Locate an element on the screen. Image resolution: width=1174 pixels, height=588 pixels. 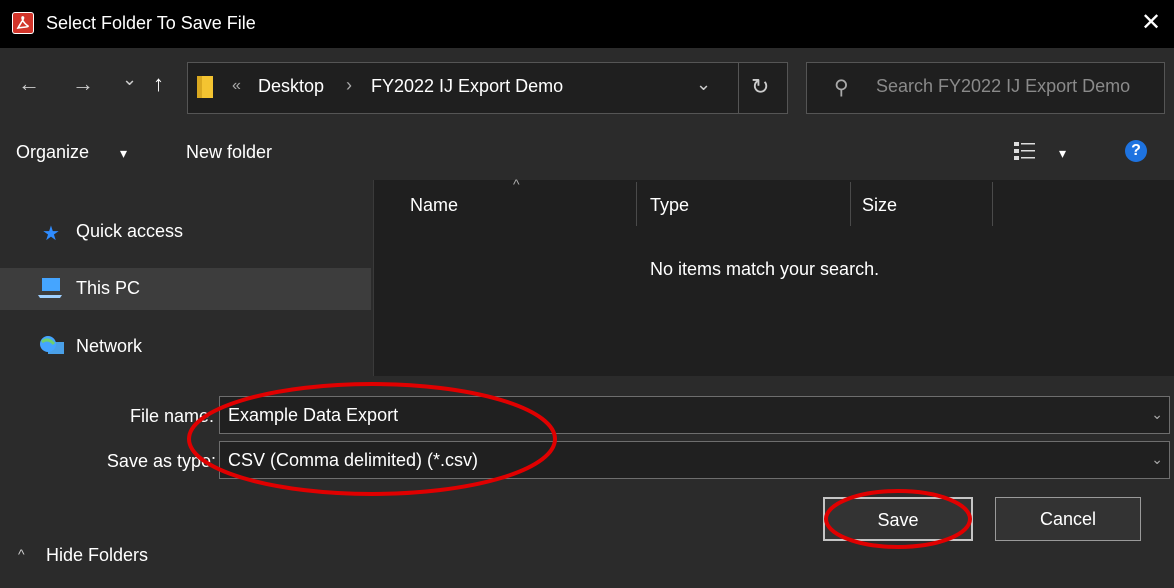
help-icon: ? is located at coordinates (1136, 151).